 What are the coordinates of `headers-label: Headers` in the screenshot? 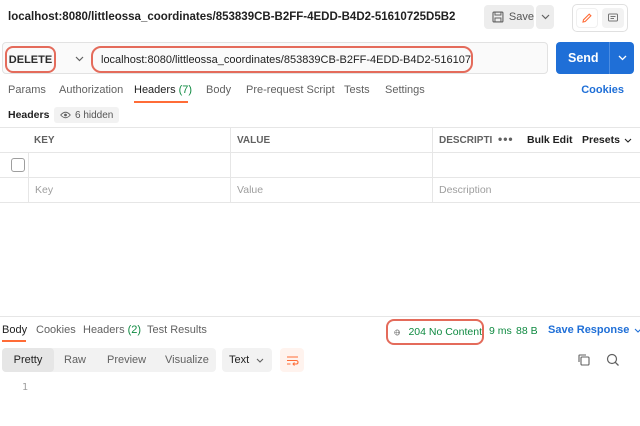 It's located at (29, 115).